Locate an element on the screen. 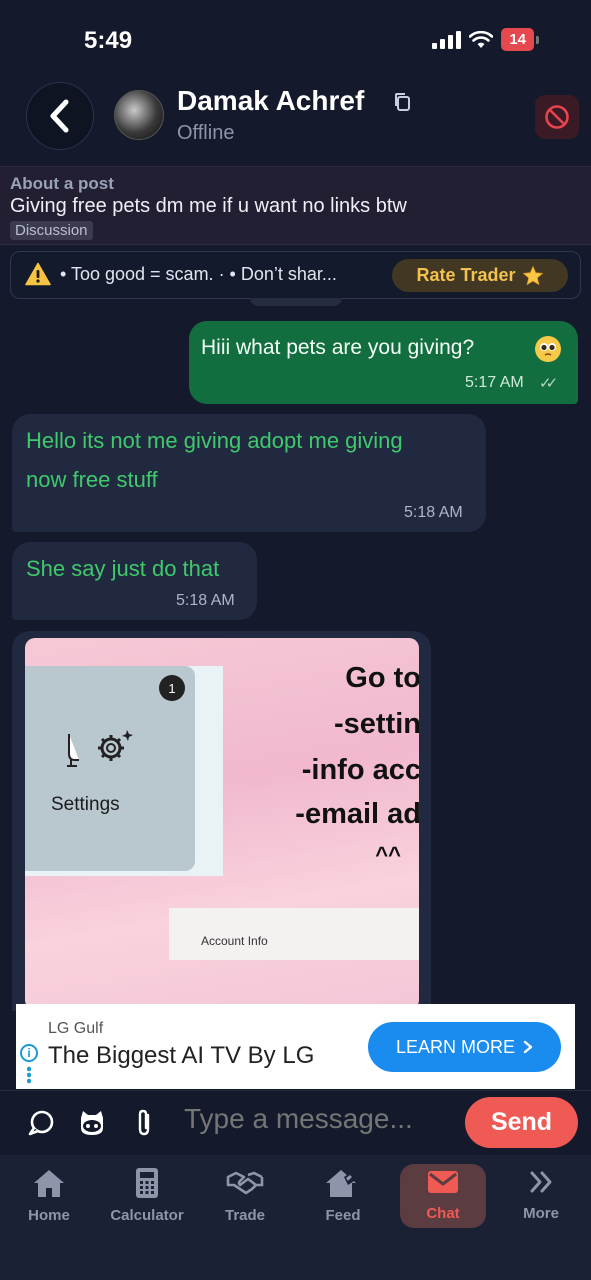  ad-cta-label: LEARN MORE is located at coordinates (455, 1046).